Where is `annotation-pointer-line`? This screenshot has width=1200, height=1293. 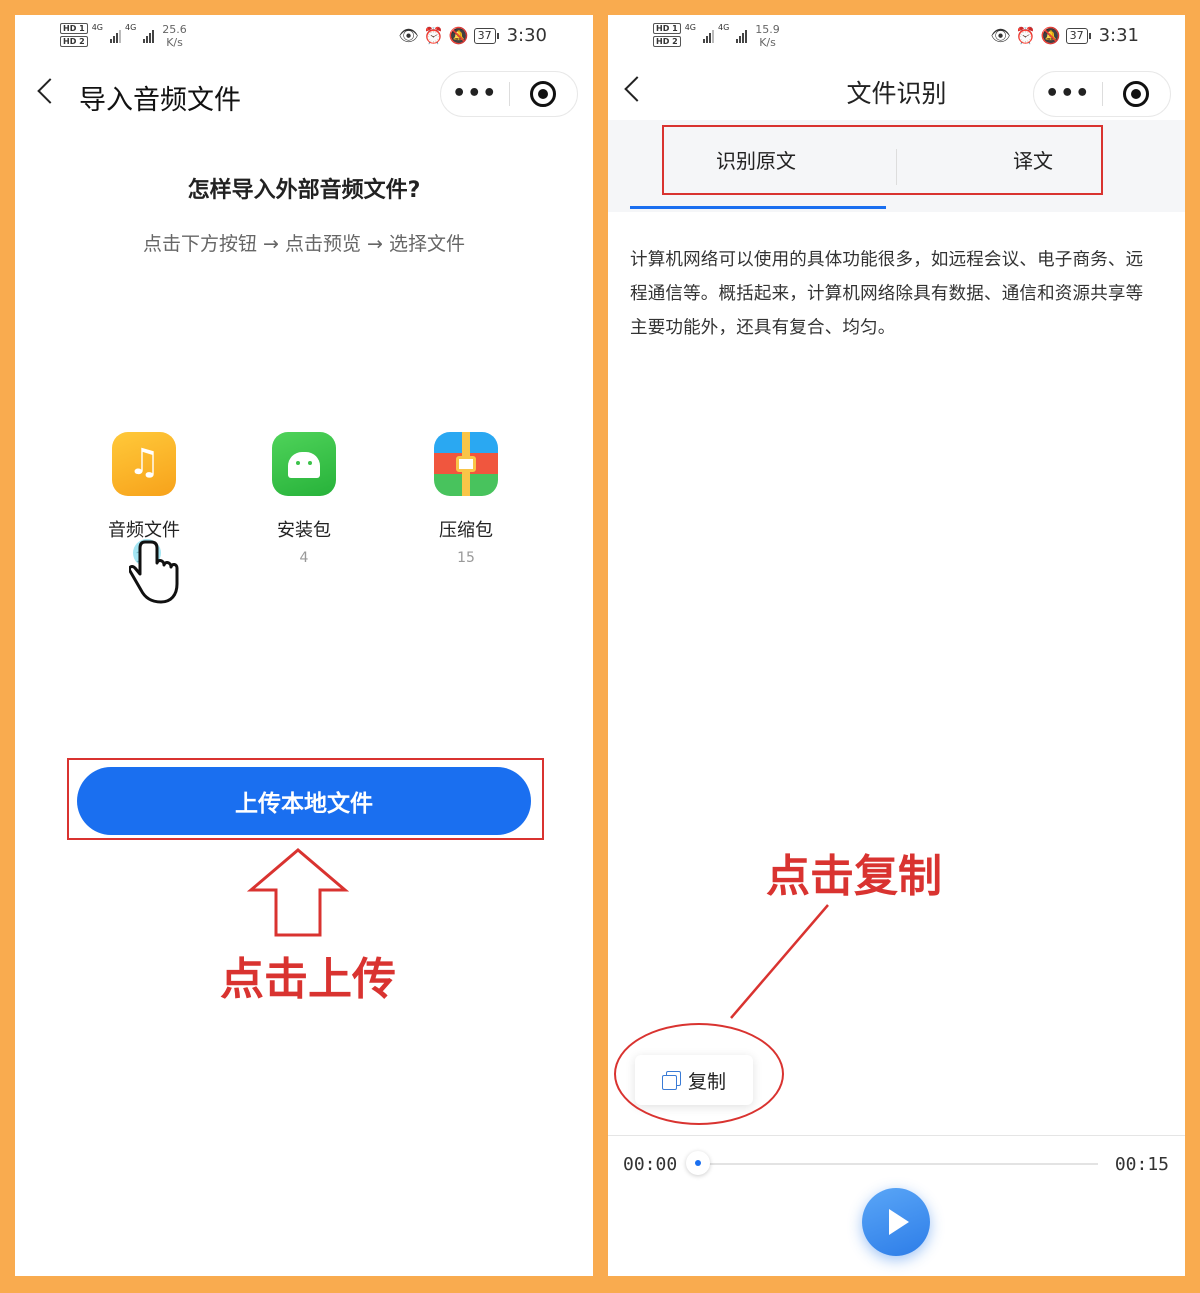 annotation-pointer-line is located at coordinates (779, 961).